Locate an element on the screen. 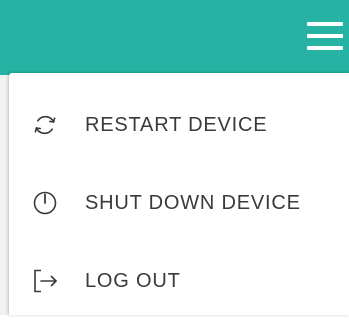  restart-icon is located at coordinates (45, 125).